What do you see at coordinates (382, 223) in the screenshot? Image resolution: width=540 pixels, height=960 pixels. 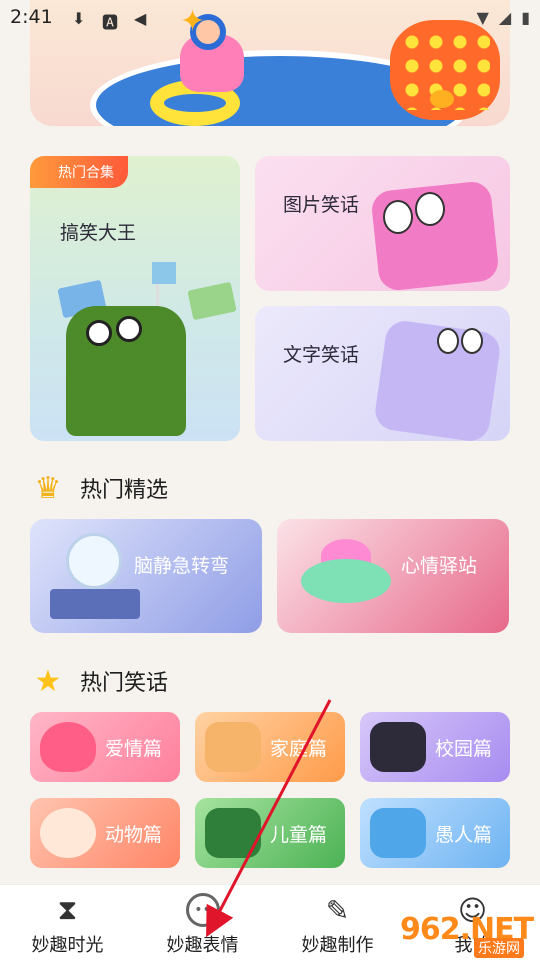 I see `card-image-jokes: 图片笑话` at bounding box center [382, 223].